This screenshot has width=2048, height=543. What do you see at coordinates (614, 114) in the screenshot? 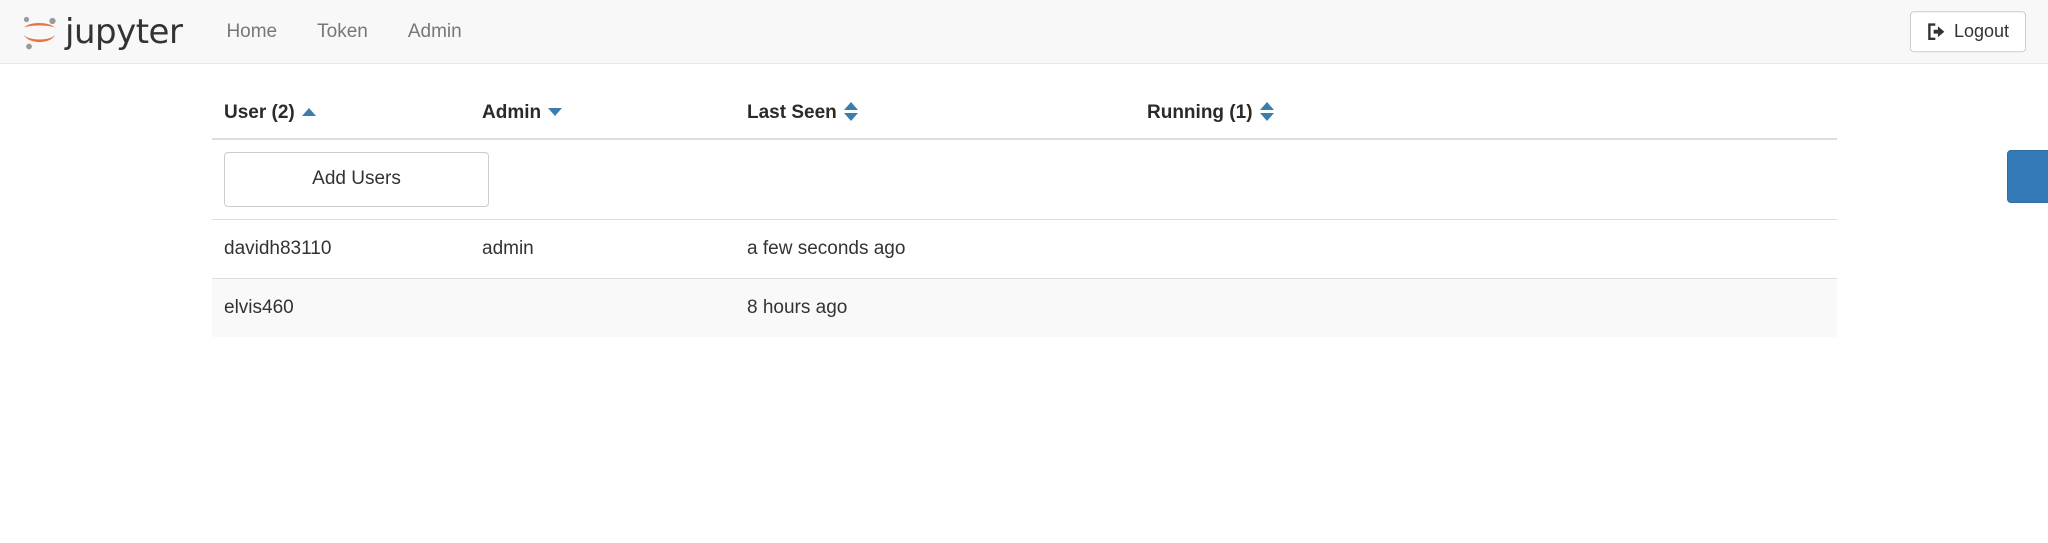
I see `column-header-admin: Admin` at bounding box center [614, 114].